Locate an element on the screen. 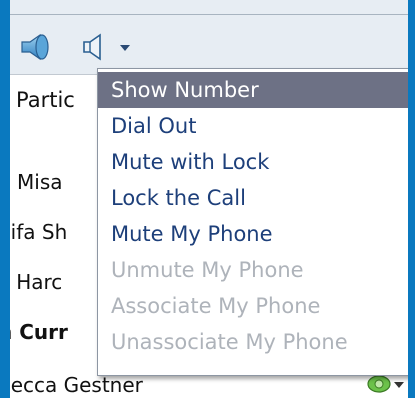  participant-column-header: Partic is located at coordinates (45, 100).